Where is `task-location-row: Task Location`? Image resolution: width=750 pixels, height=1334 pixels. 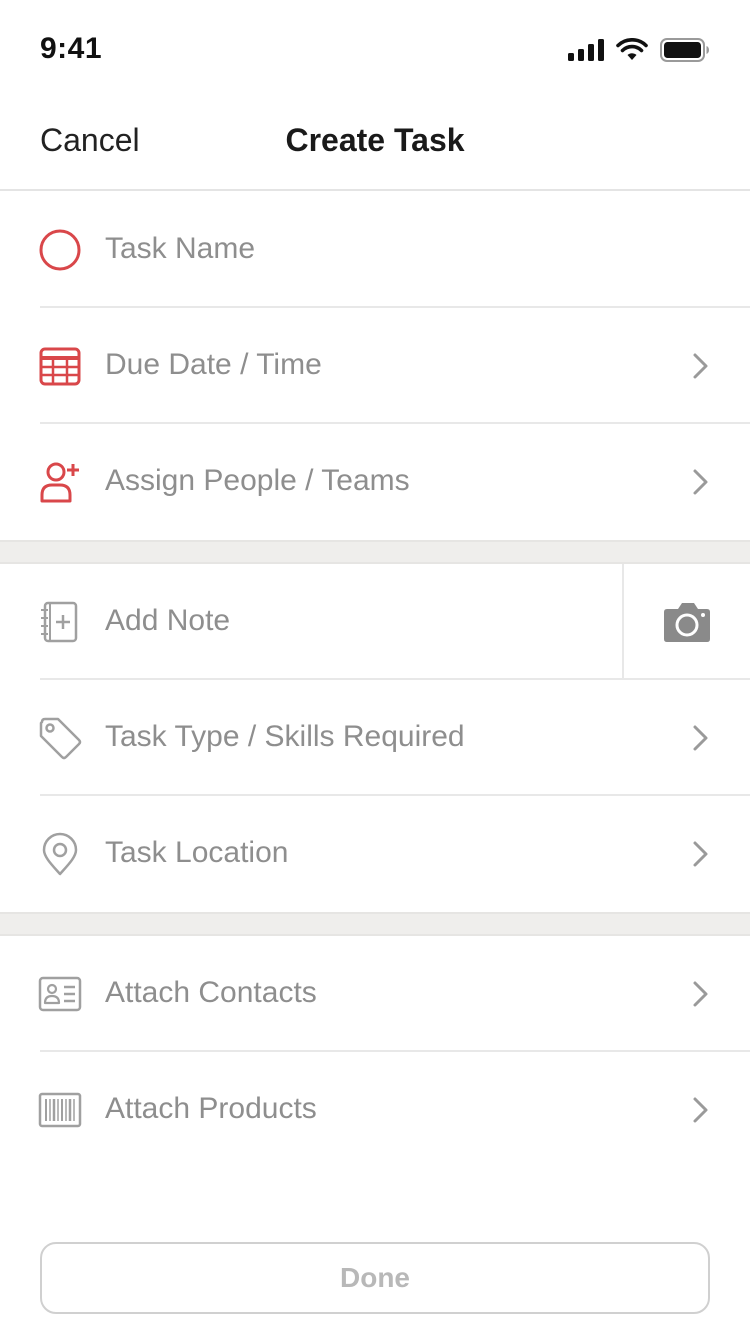 task-location-row: Task Location is located at coordinates (375, 854).